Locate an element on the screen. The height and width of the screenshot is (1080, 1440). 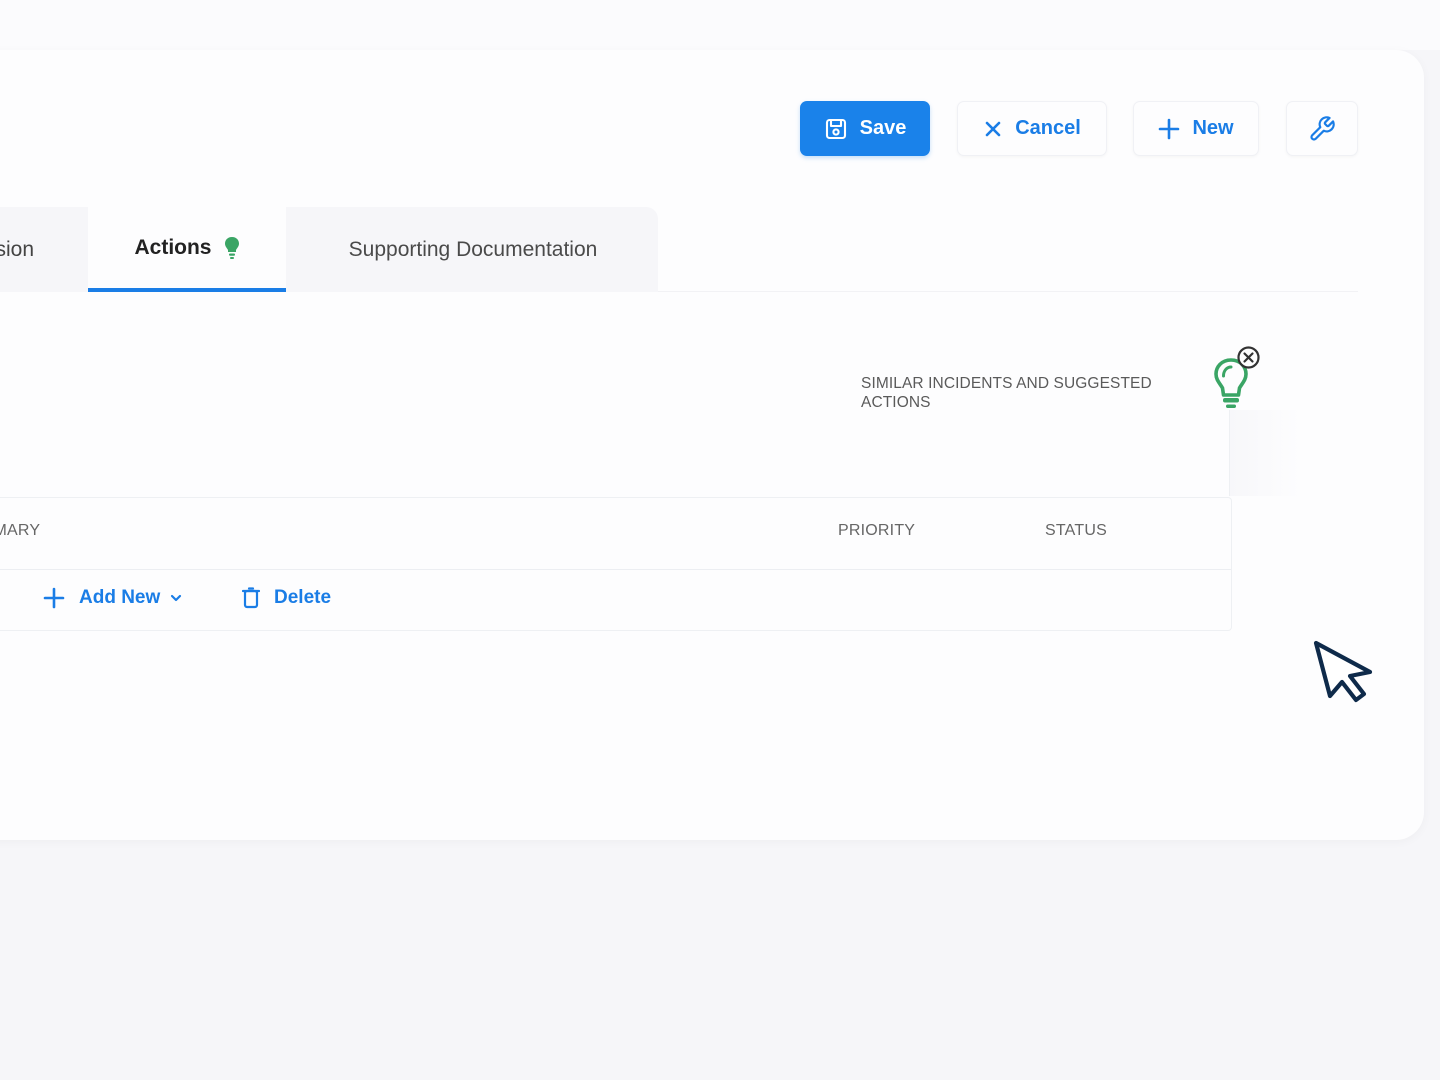
trash-icon is located at coordinates (251, 598).